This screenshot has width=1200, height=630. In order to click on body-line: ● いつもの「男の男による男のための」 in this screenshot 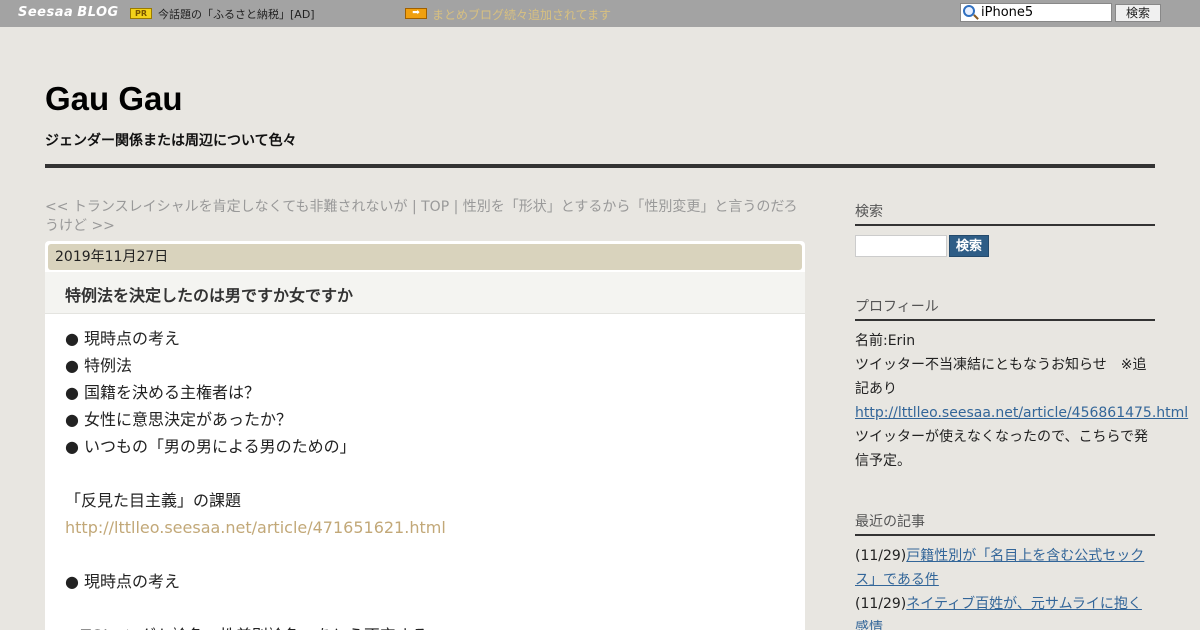, I will do `click(210, 446)`.